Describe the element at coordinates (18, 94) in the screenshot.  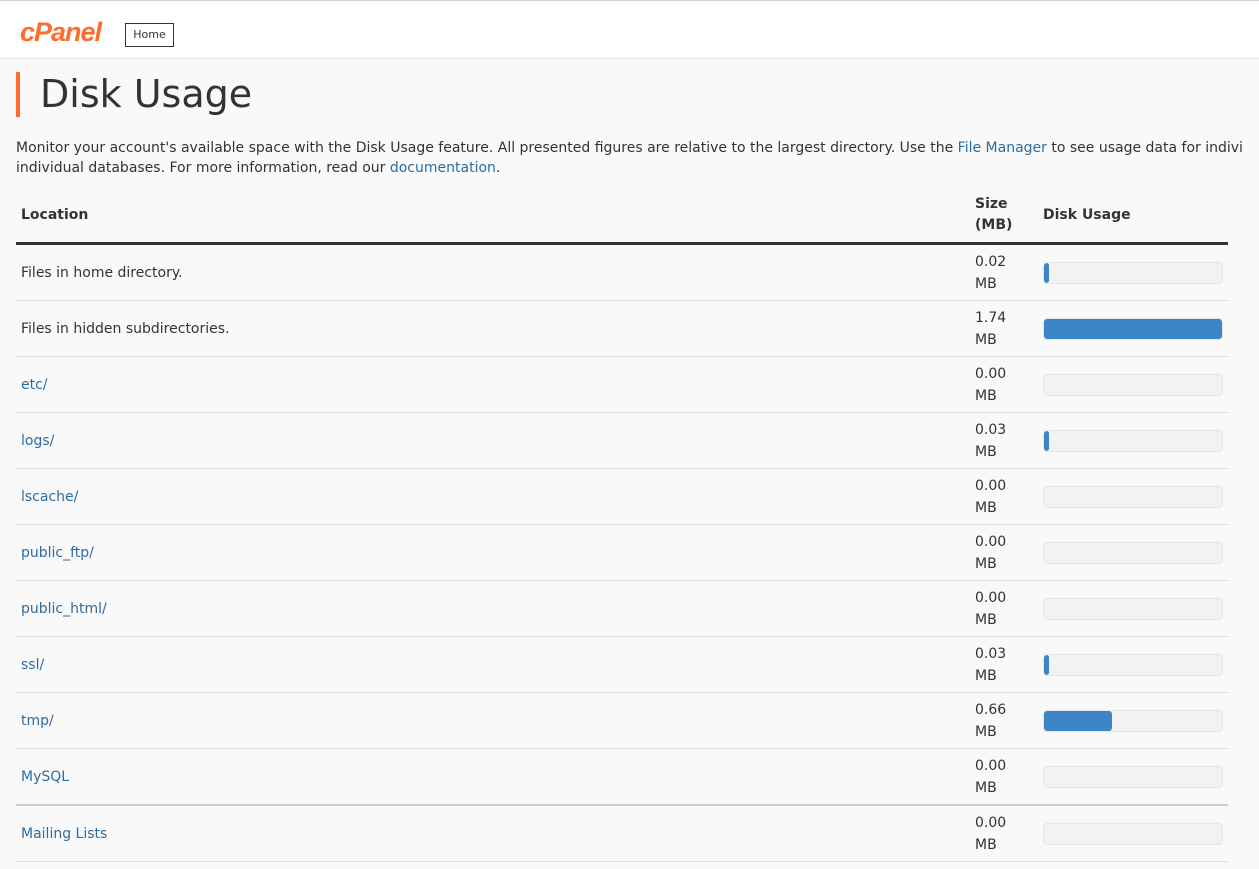
I see `title-accent-bar` at that location.